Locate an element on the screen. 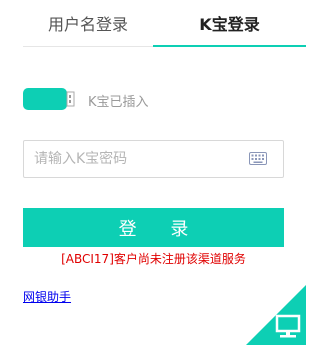 This screenshot has height=345, width=320. keyboard-icon is located at coordinates (258, 158).